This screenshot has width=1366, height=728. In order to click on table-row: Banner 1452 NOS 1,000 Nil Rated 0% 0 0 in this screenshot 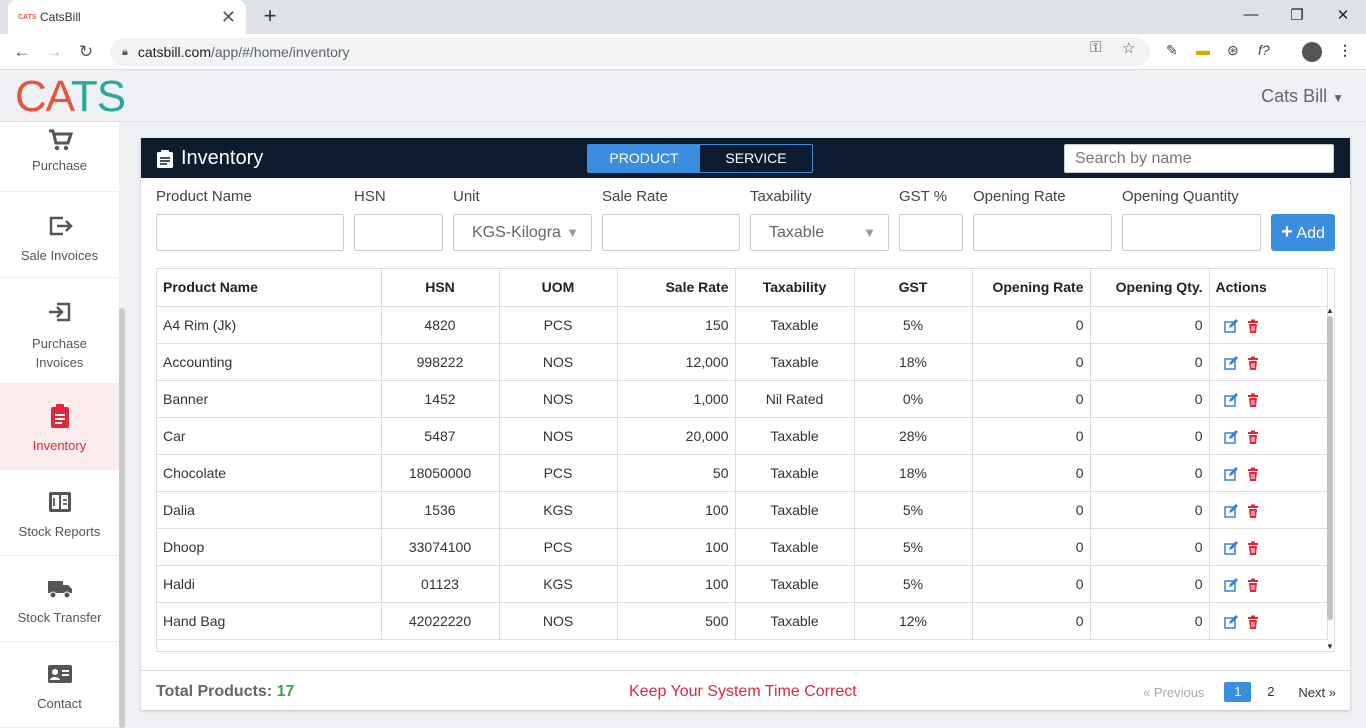, I will do `click(742, 399)`.